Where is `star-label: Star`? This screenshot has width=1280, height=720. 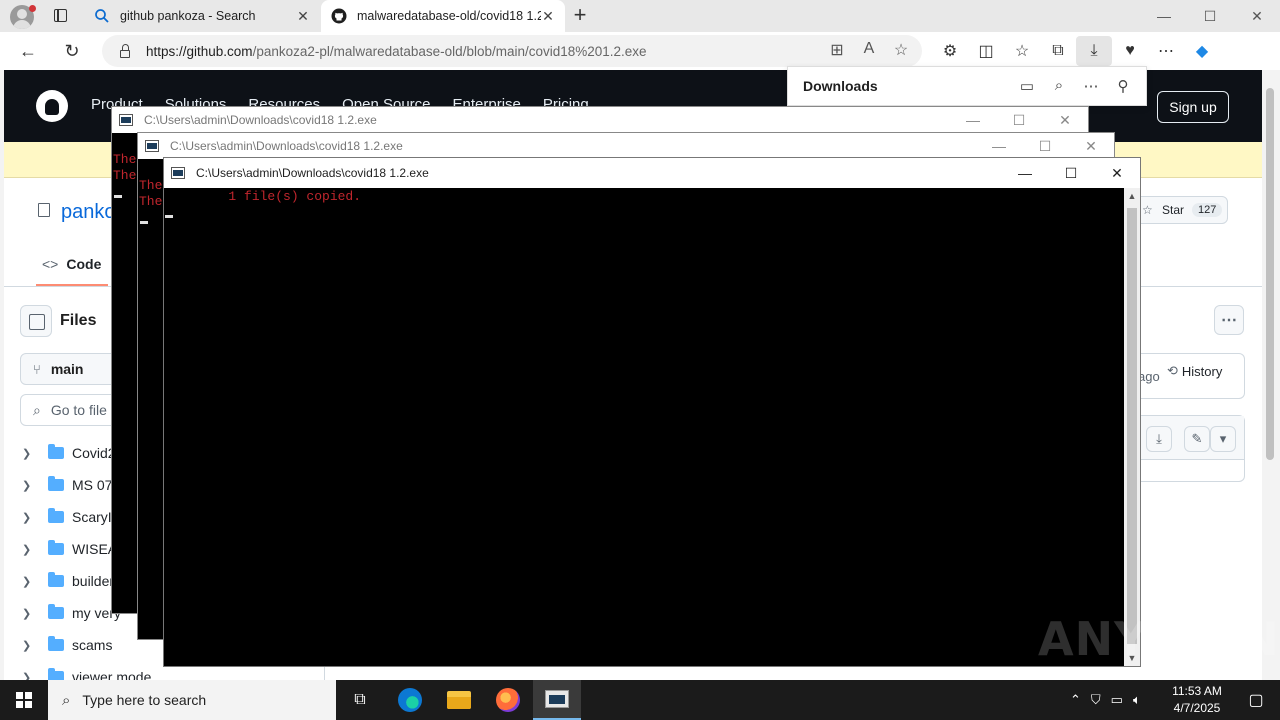 star-label: Star is located at coordinates (1173, 210).